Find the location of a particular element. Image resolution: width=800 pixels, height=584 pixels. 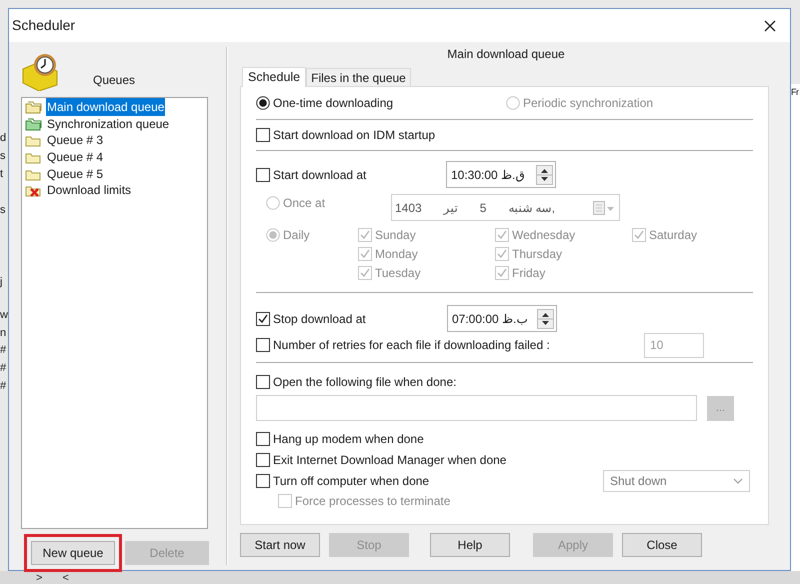

queue-item: Synchronization queue is located at coordinates (108, 123).